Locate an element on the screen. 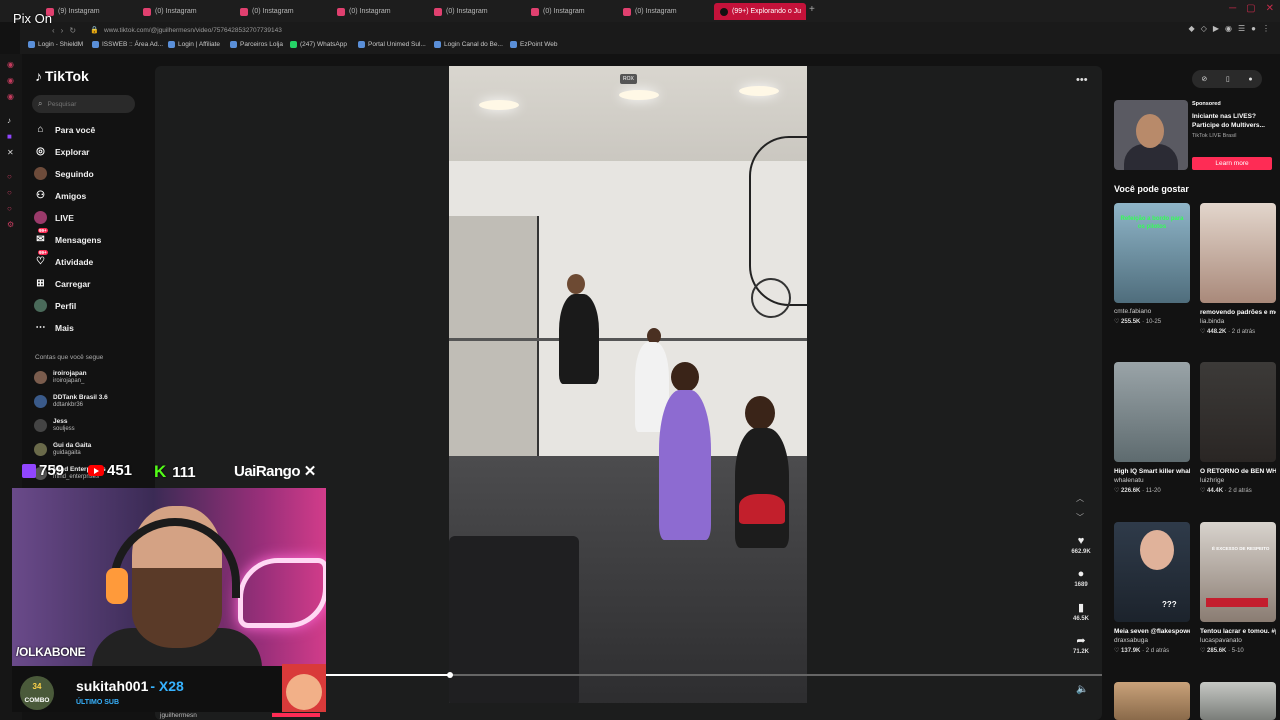 Image resolution: width=1280 pixels, height=720 pixels. maximize-icon: ▢ is located at coordinates (1250, 8).